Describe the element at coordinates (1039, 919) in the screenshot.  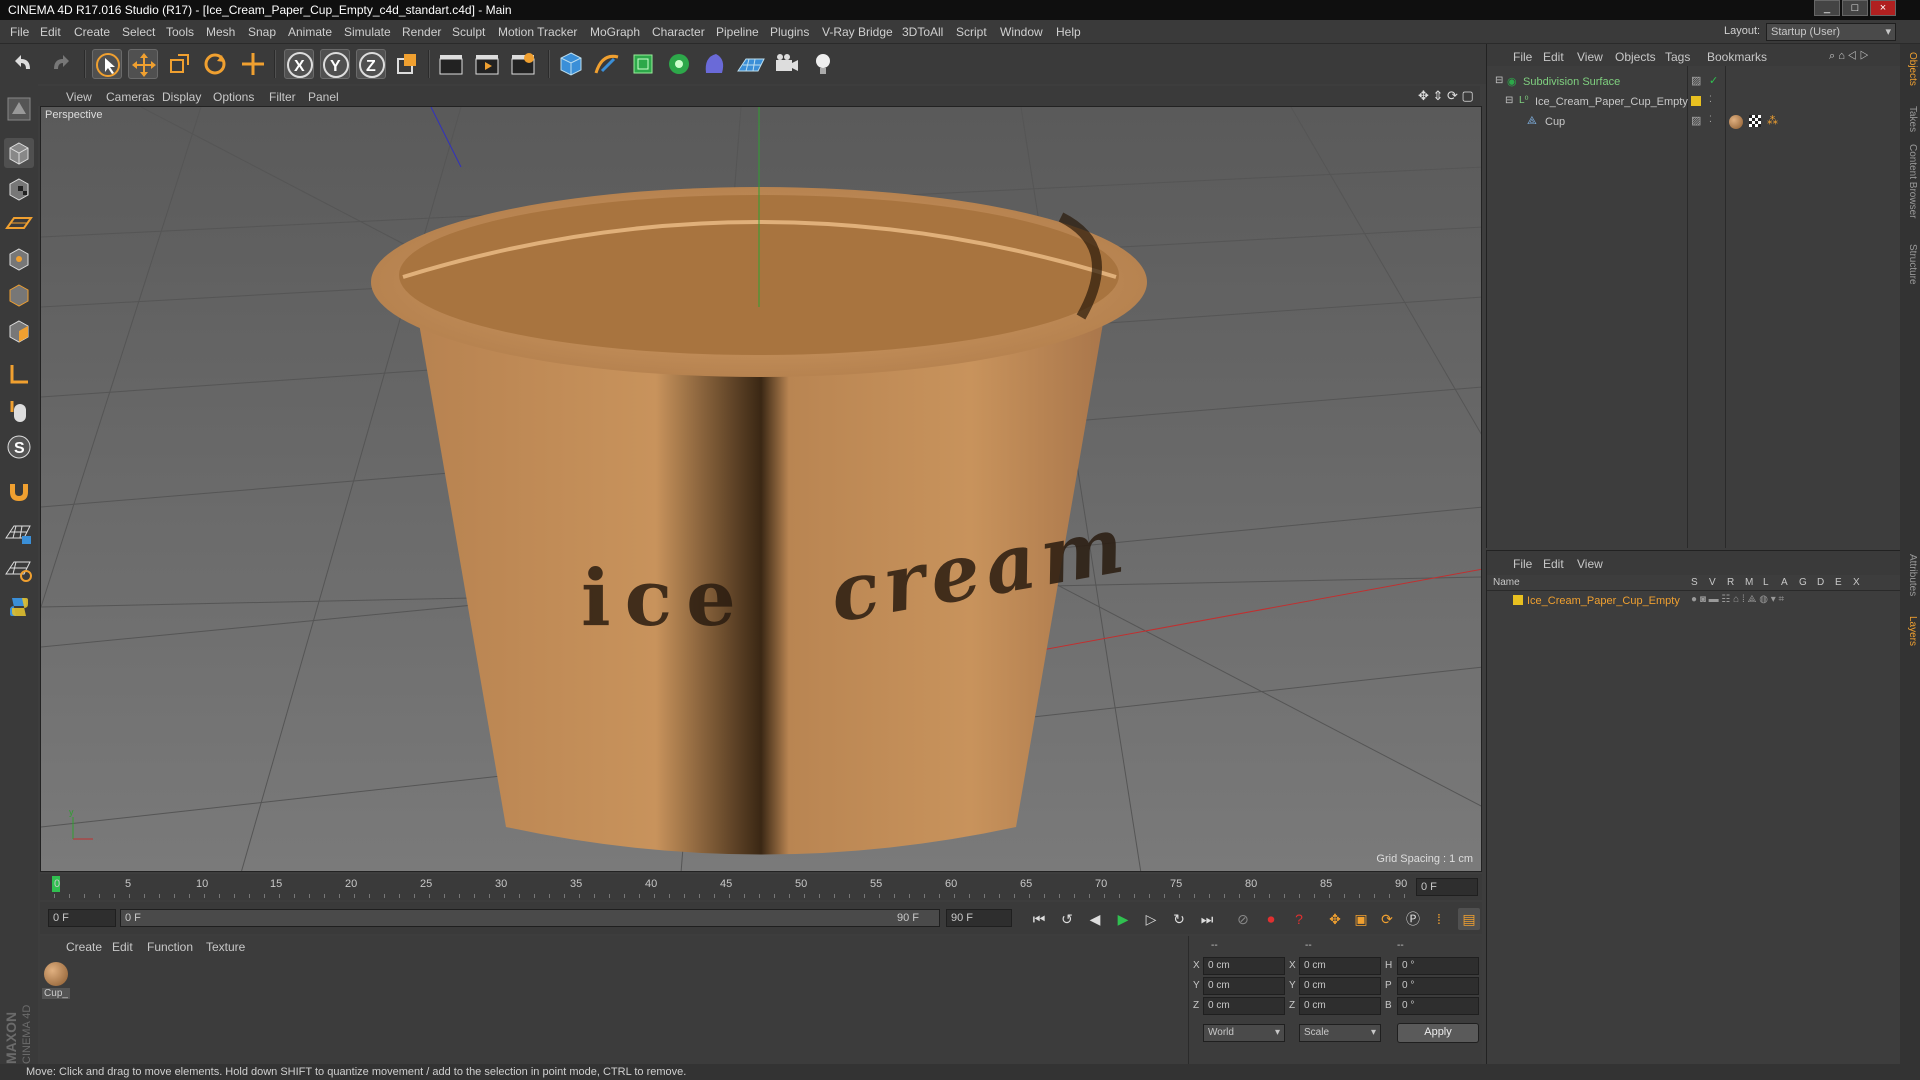
I see `goto-start-button: ⏮` at that location.